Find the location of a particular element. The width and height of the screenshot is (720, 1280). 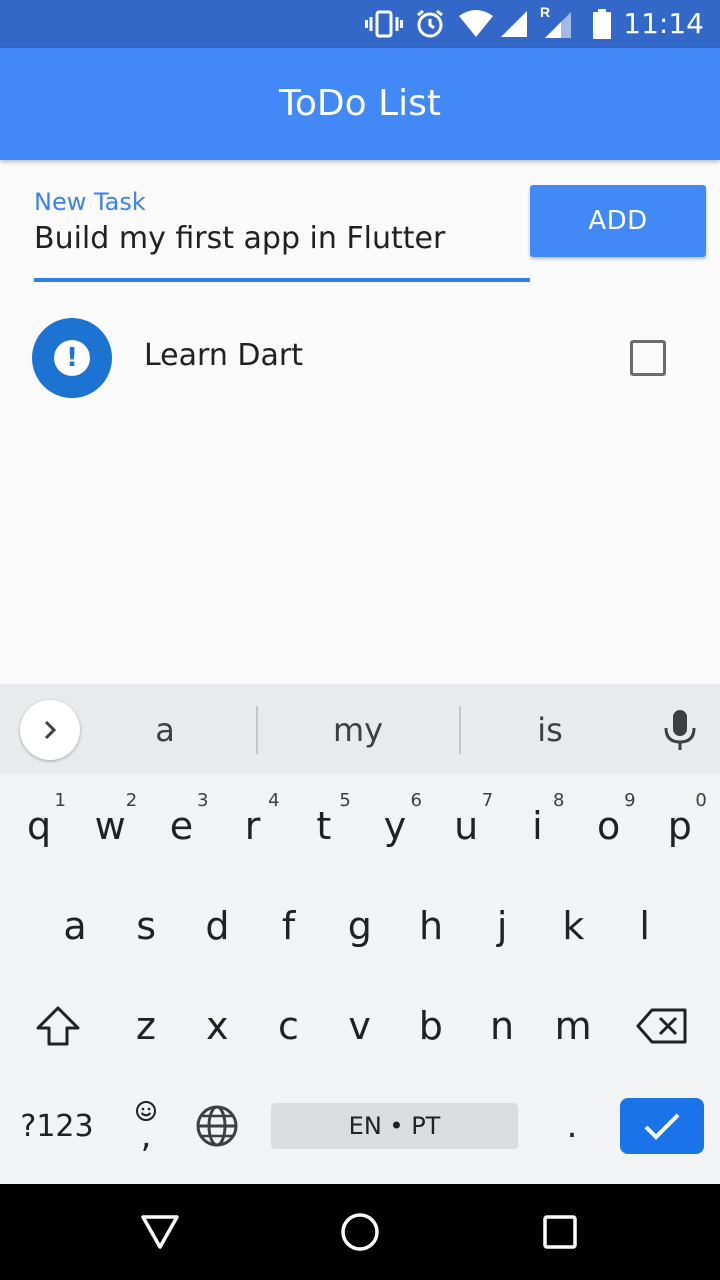

key-hint: 3 is located at coordinates (202, 800).